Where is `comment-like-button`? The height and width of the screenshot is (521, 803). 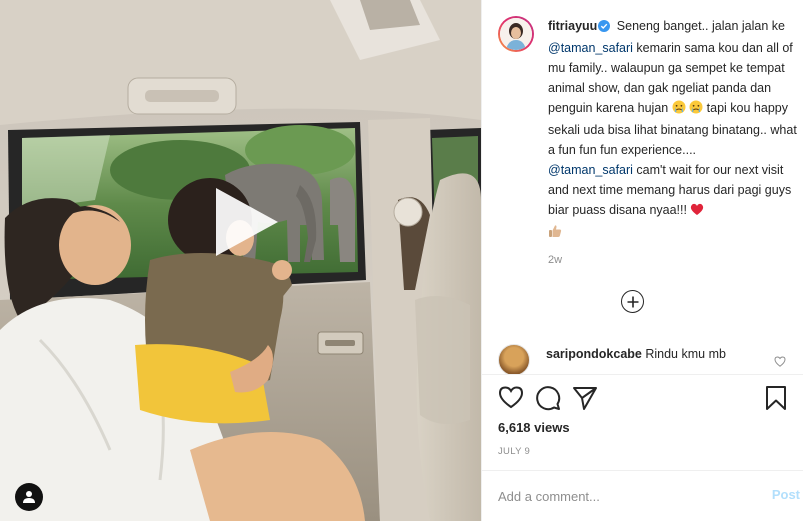 comment-like-button is located at coordinates (780, 363).